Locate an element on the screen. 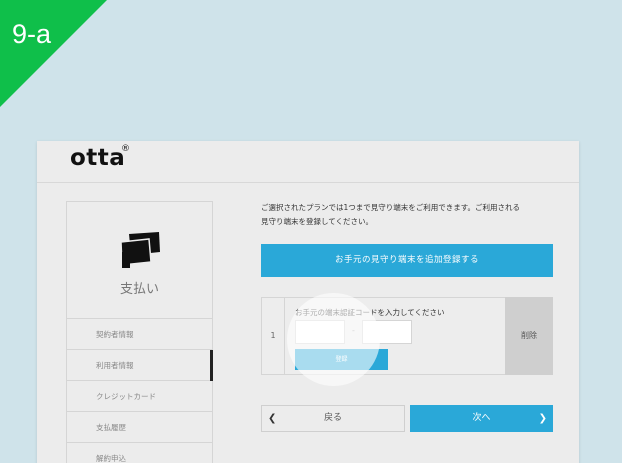 This screenshot has width=622, height=463. device-index: 1 is located at coordinates (273, 336).